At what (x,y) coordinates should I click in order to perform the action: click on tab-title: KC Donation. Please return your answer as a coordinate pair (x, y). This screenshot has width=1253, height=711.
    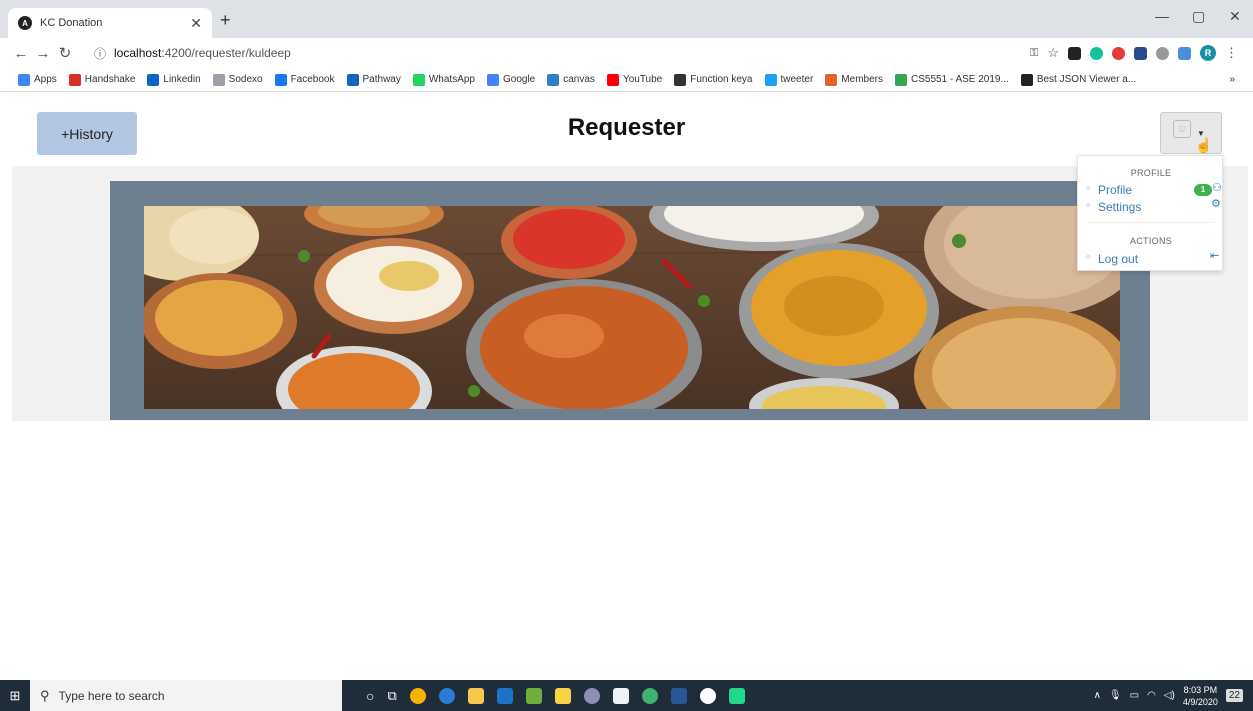
    Looking at the image, I should click on (71, 23).